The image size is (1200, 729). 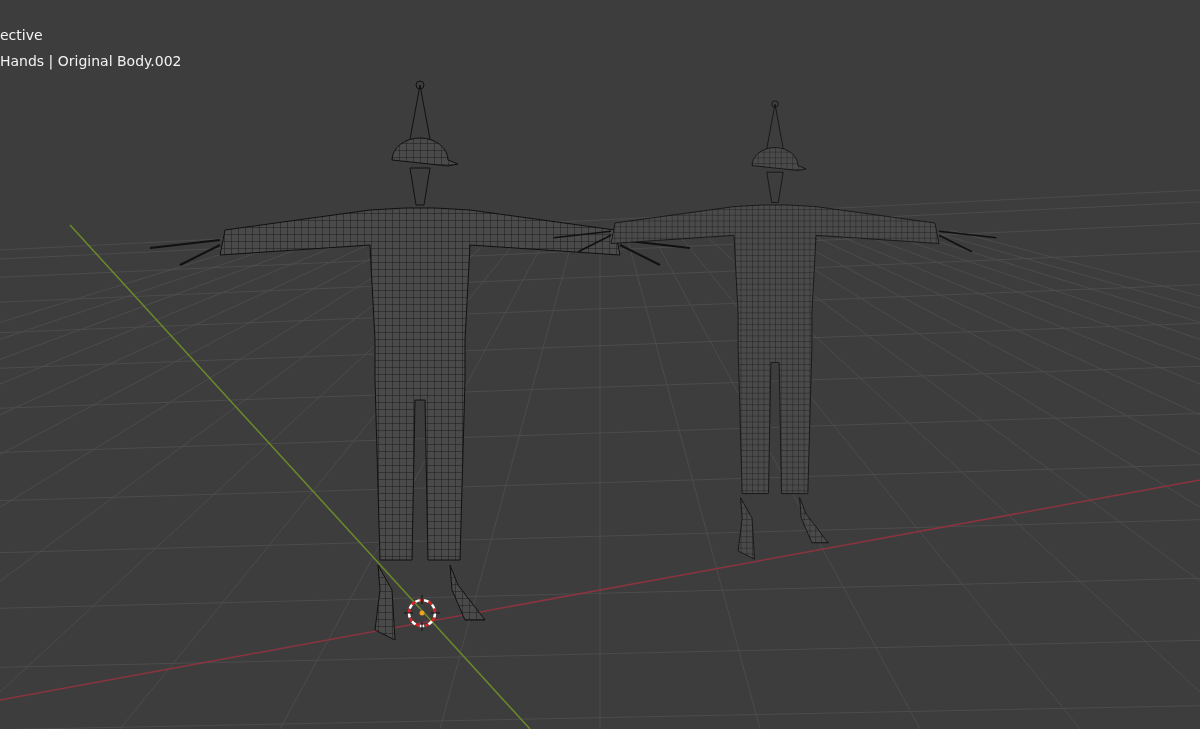 What do you see at coordinates (21, 35) in the screenshot?
I see `view-label: ective` at bounding box center [21, 35].